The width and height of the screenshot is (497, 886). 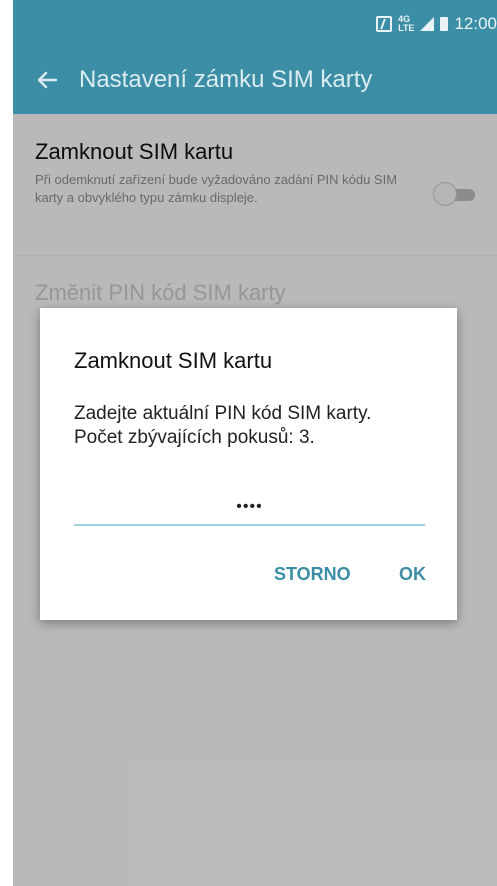 What do you see at coordinates (173, 360) in the screenshot?
I see `dialog-title: Zamknout SIM kartu` at bounding box center [173, 360].